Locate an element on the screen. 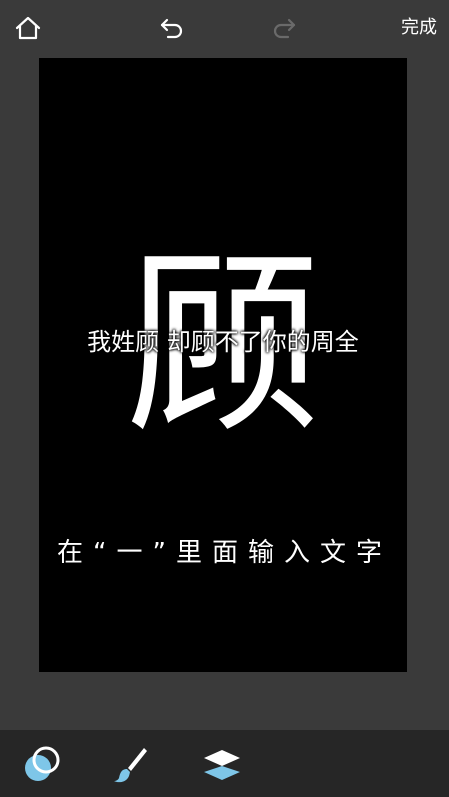 The image size is (449, 797). home-icon is located at coordinates (28, 28).